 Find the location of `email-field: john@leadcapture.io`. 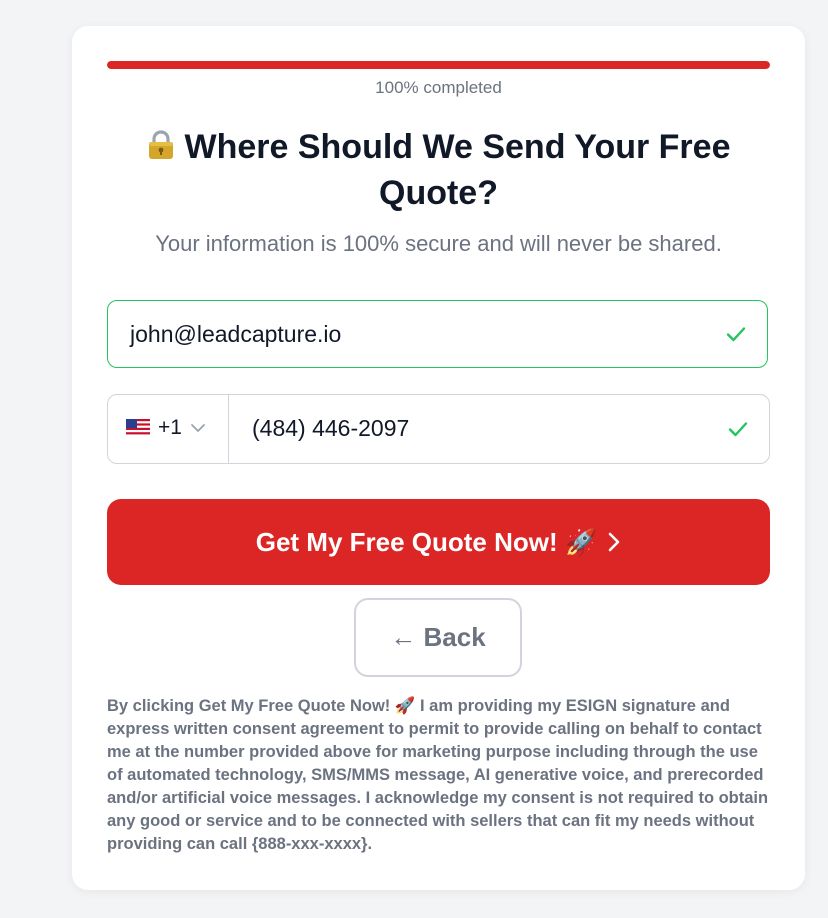

email-field: john@leadcapture.io is located at coordinates (437, 334).